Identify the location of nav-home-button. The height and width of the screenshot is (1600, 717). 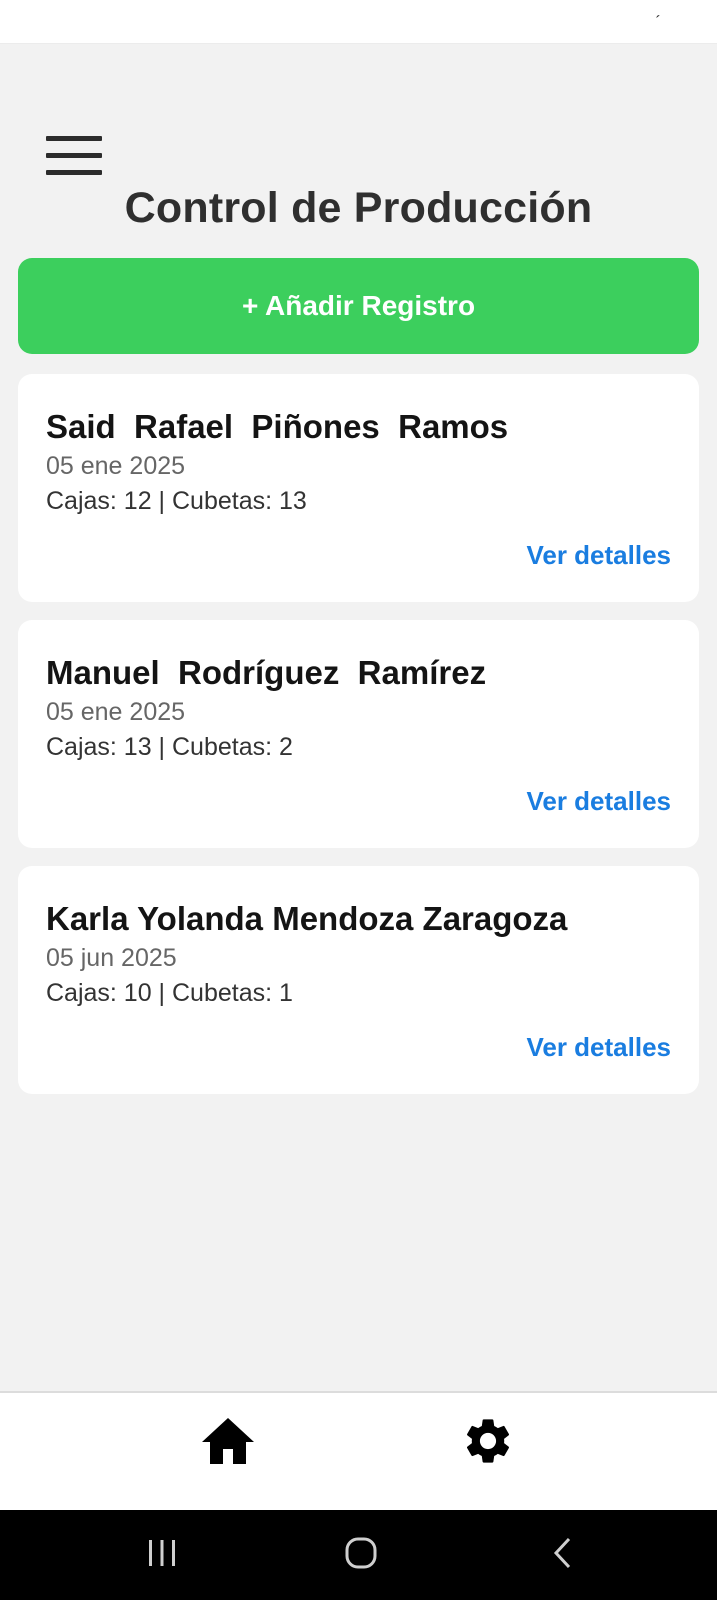
(228, 1443).